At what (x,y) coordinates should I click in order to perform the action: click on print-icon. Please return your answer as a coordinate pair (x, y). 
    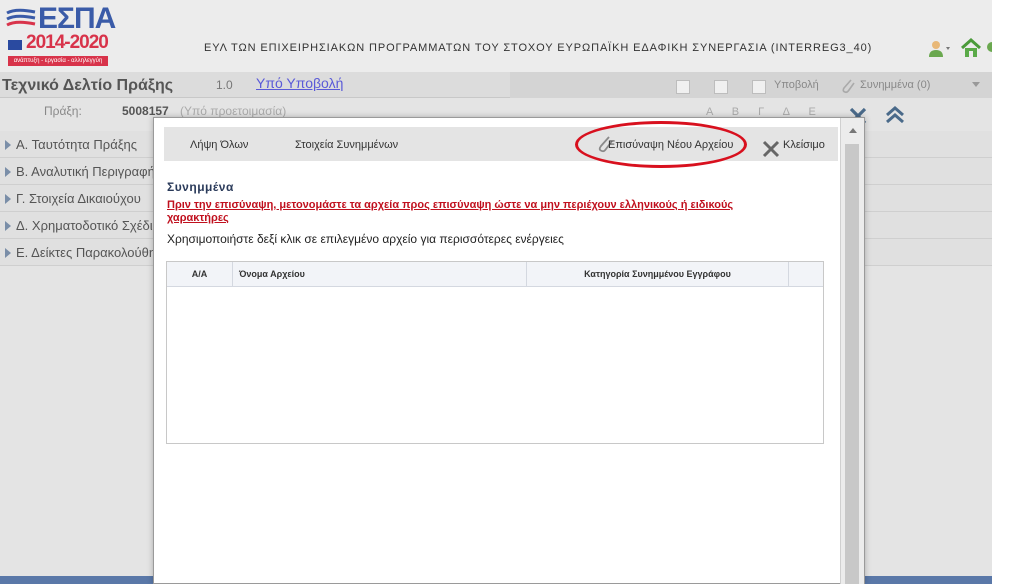
    Looking at the image, I should click on (683, 87).